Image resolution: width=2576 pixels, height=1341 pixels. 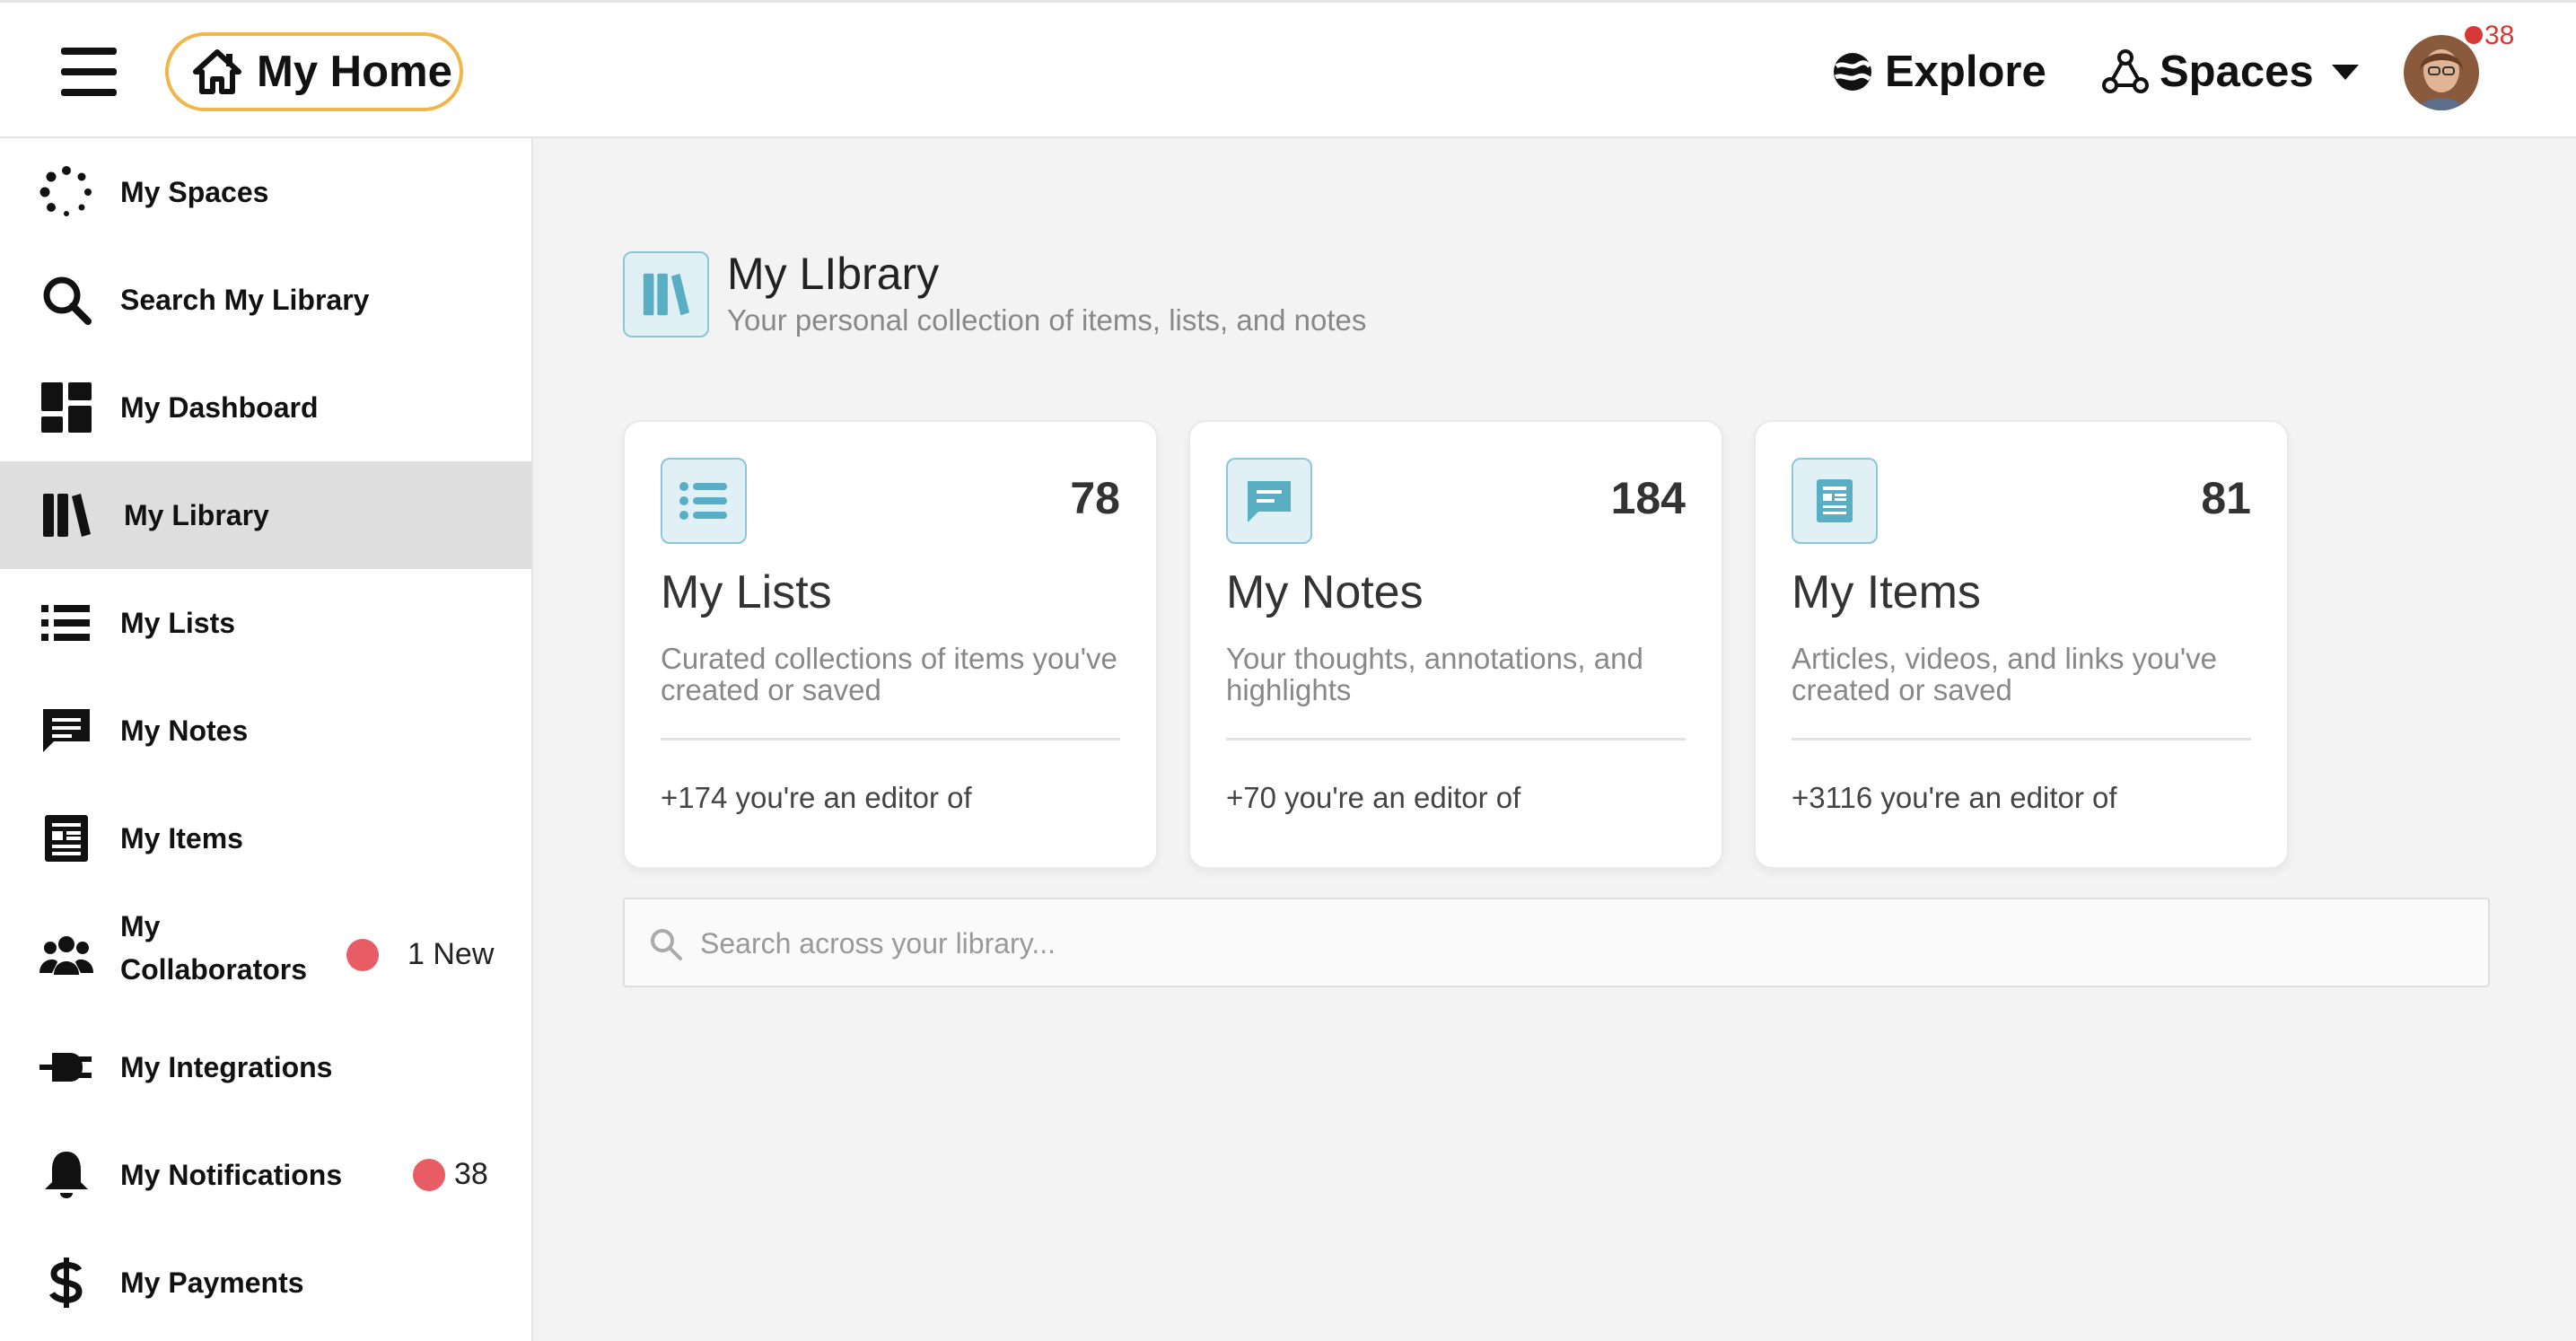 I want to click on notifications-badge-dot, so click(x=429, y=1175).